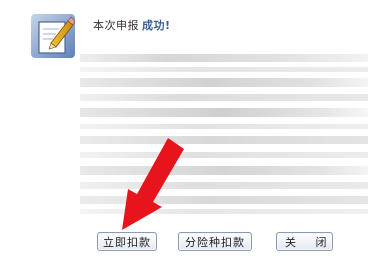 The width and height of the screenshot is (368, 256). What do you see at coordinates (156, 25) in the screenshot?
I see `success-status-text: 成功!` at bounding box center [156, 25].